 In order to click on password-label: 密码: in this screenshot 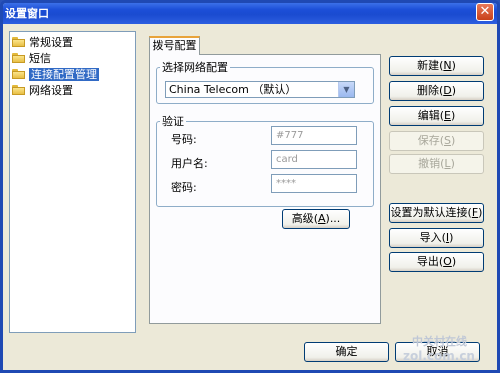, I will do `click(184, 187)`.